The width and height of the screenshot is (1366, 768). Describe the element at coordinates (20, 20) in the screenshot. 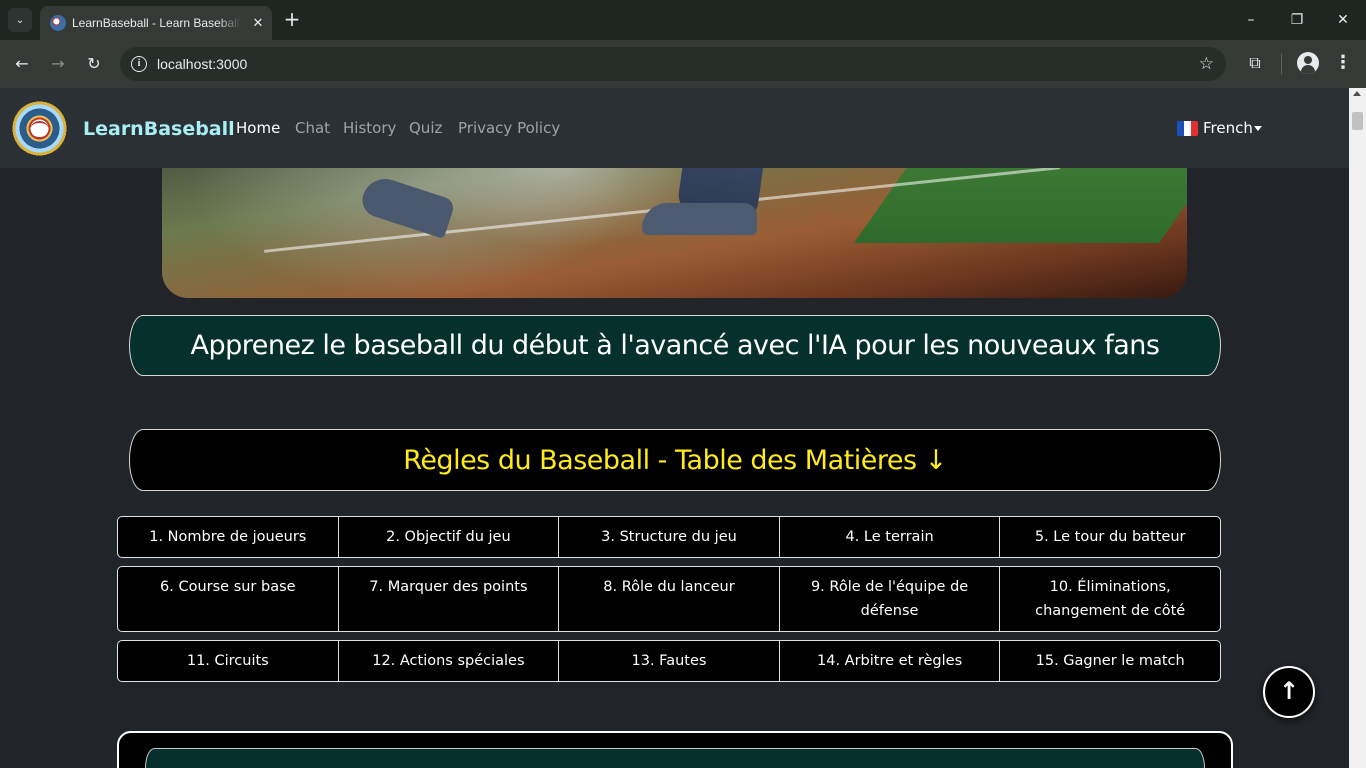

I see `tab-list-button: ⌄` at that location.